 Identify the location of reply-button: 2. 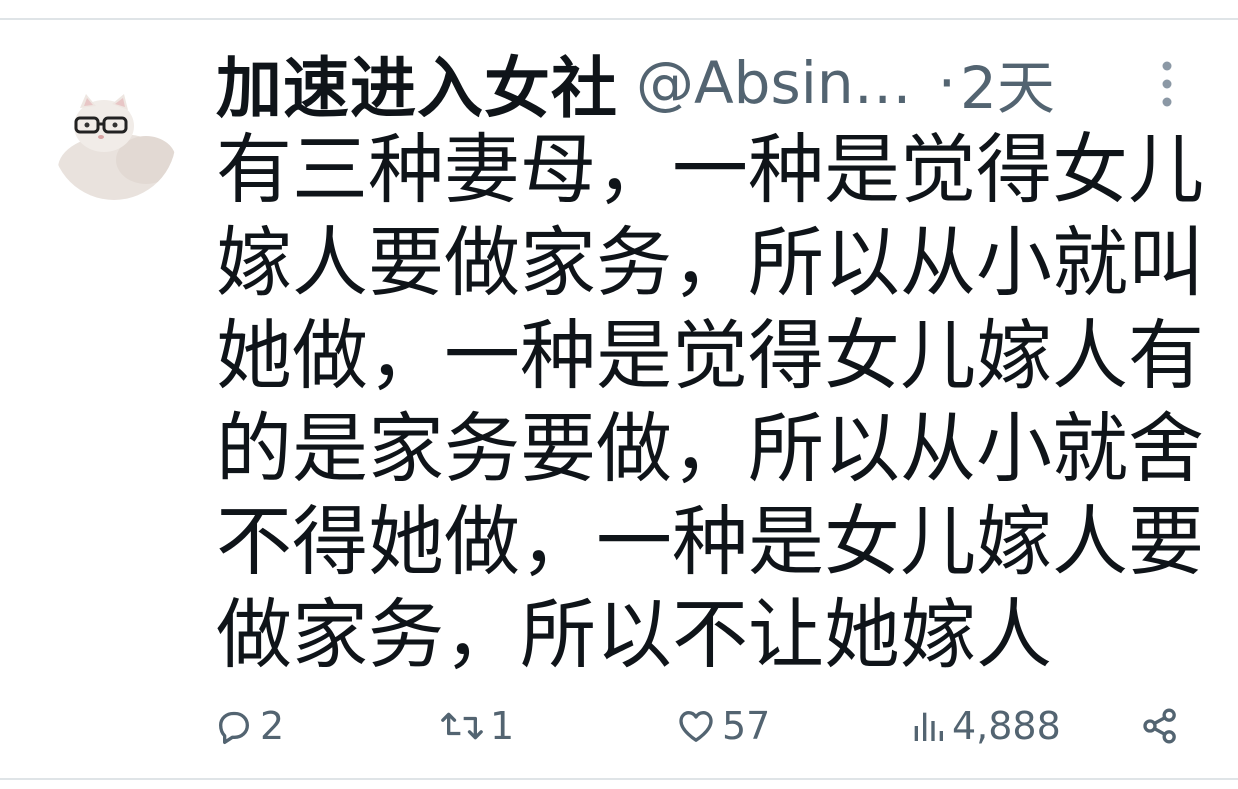
(249, 726).